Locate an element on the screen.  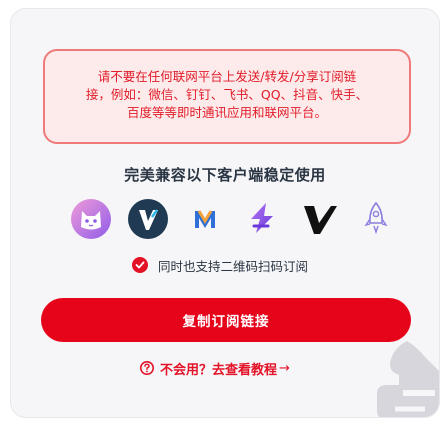
cat-app-icon is located at coordinates (91, 219).